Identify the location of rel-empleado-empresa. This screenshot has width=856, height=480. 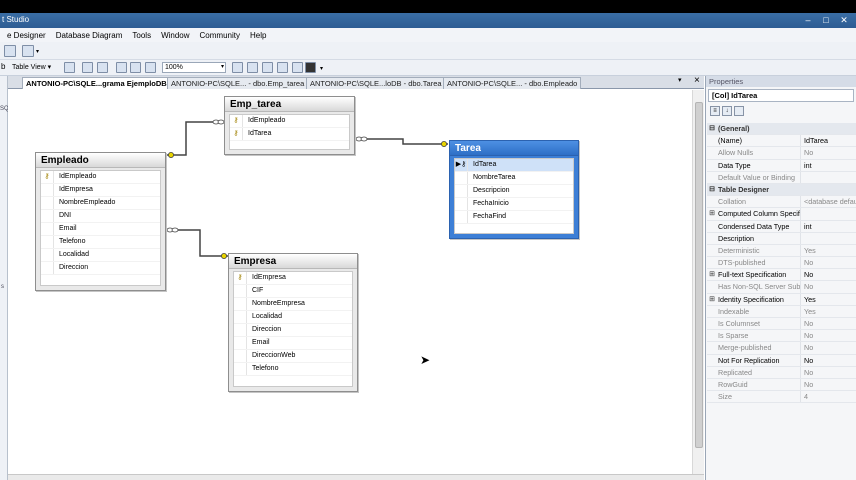
(198, 243).